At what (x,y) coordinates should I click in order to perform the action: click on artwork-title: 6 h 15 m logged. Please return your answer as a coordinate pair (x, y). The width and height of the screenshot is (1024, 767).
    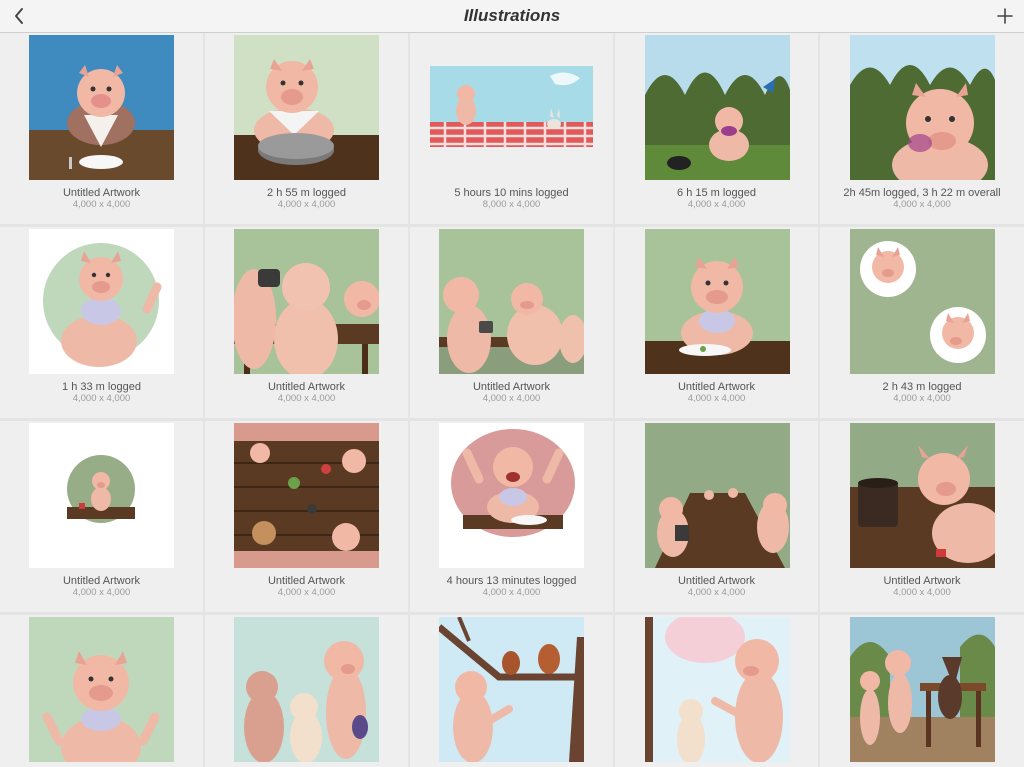
    Looking at the image, I should click on (716, 193).